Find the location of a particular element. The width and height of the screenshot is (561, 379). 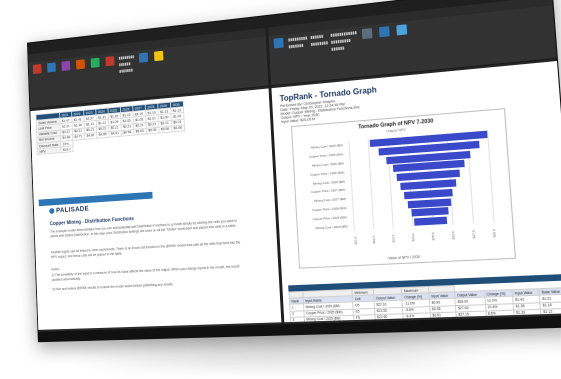

ideas-icon is located at coordinates (402, 30).